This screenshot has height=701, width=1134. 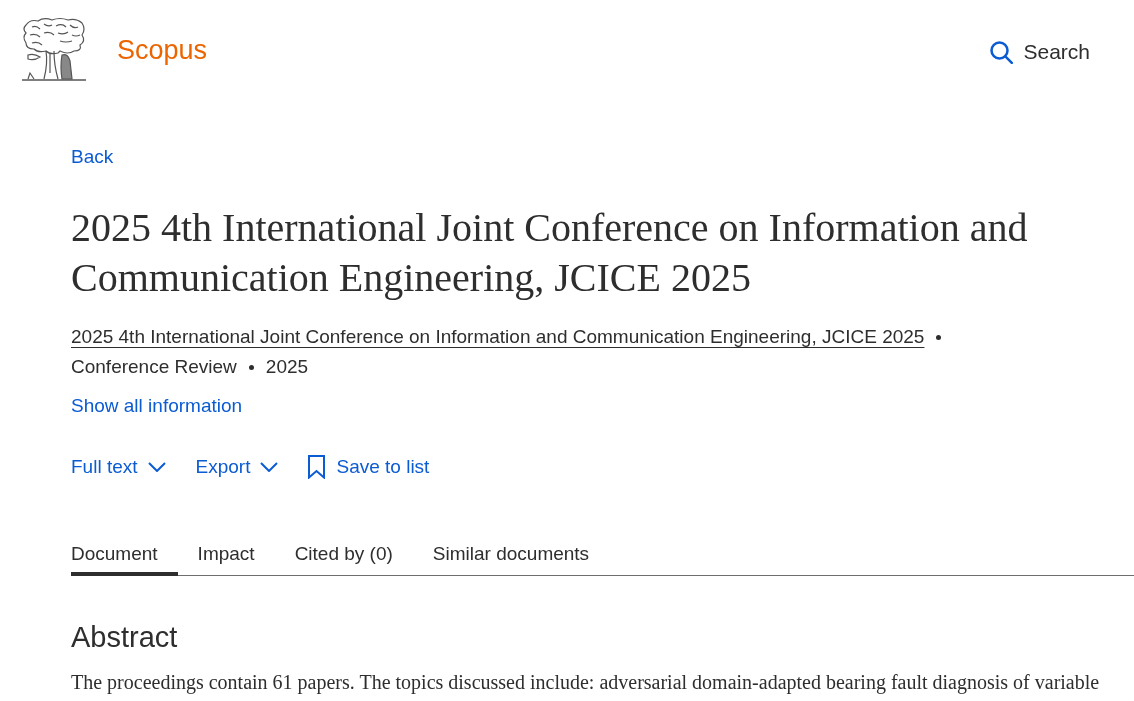 What do you see at coordinates (154, 366) in the screenshot?
I see `document-type: Conference Review` at bounding box center [154, 366].